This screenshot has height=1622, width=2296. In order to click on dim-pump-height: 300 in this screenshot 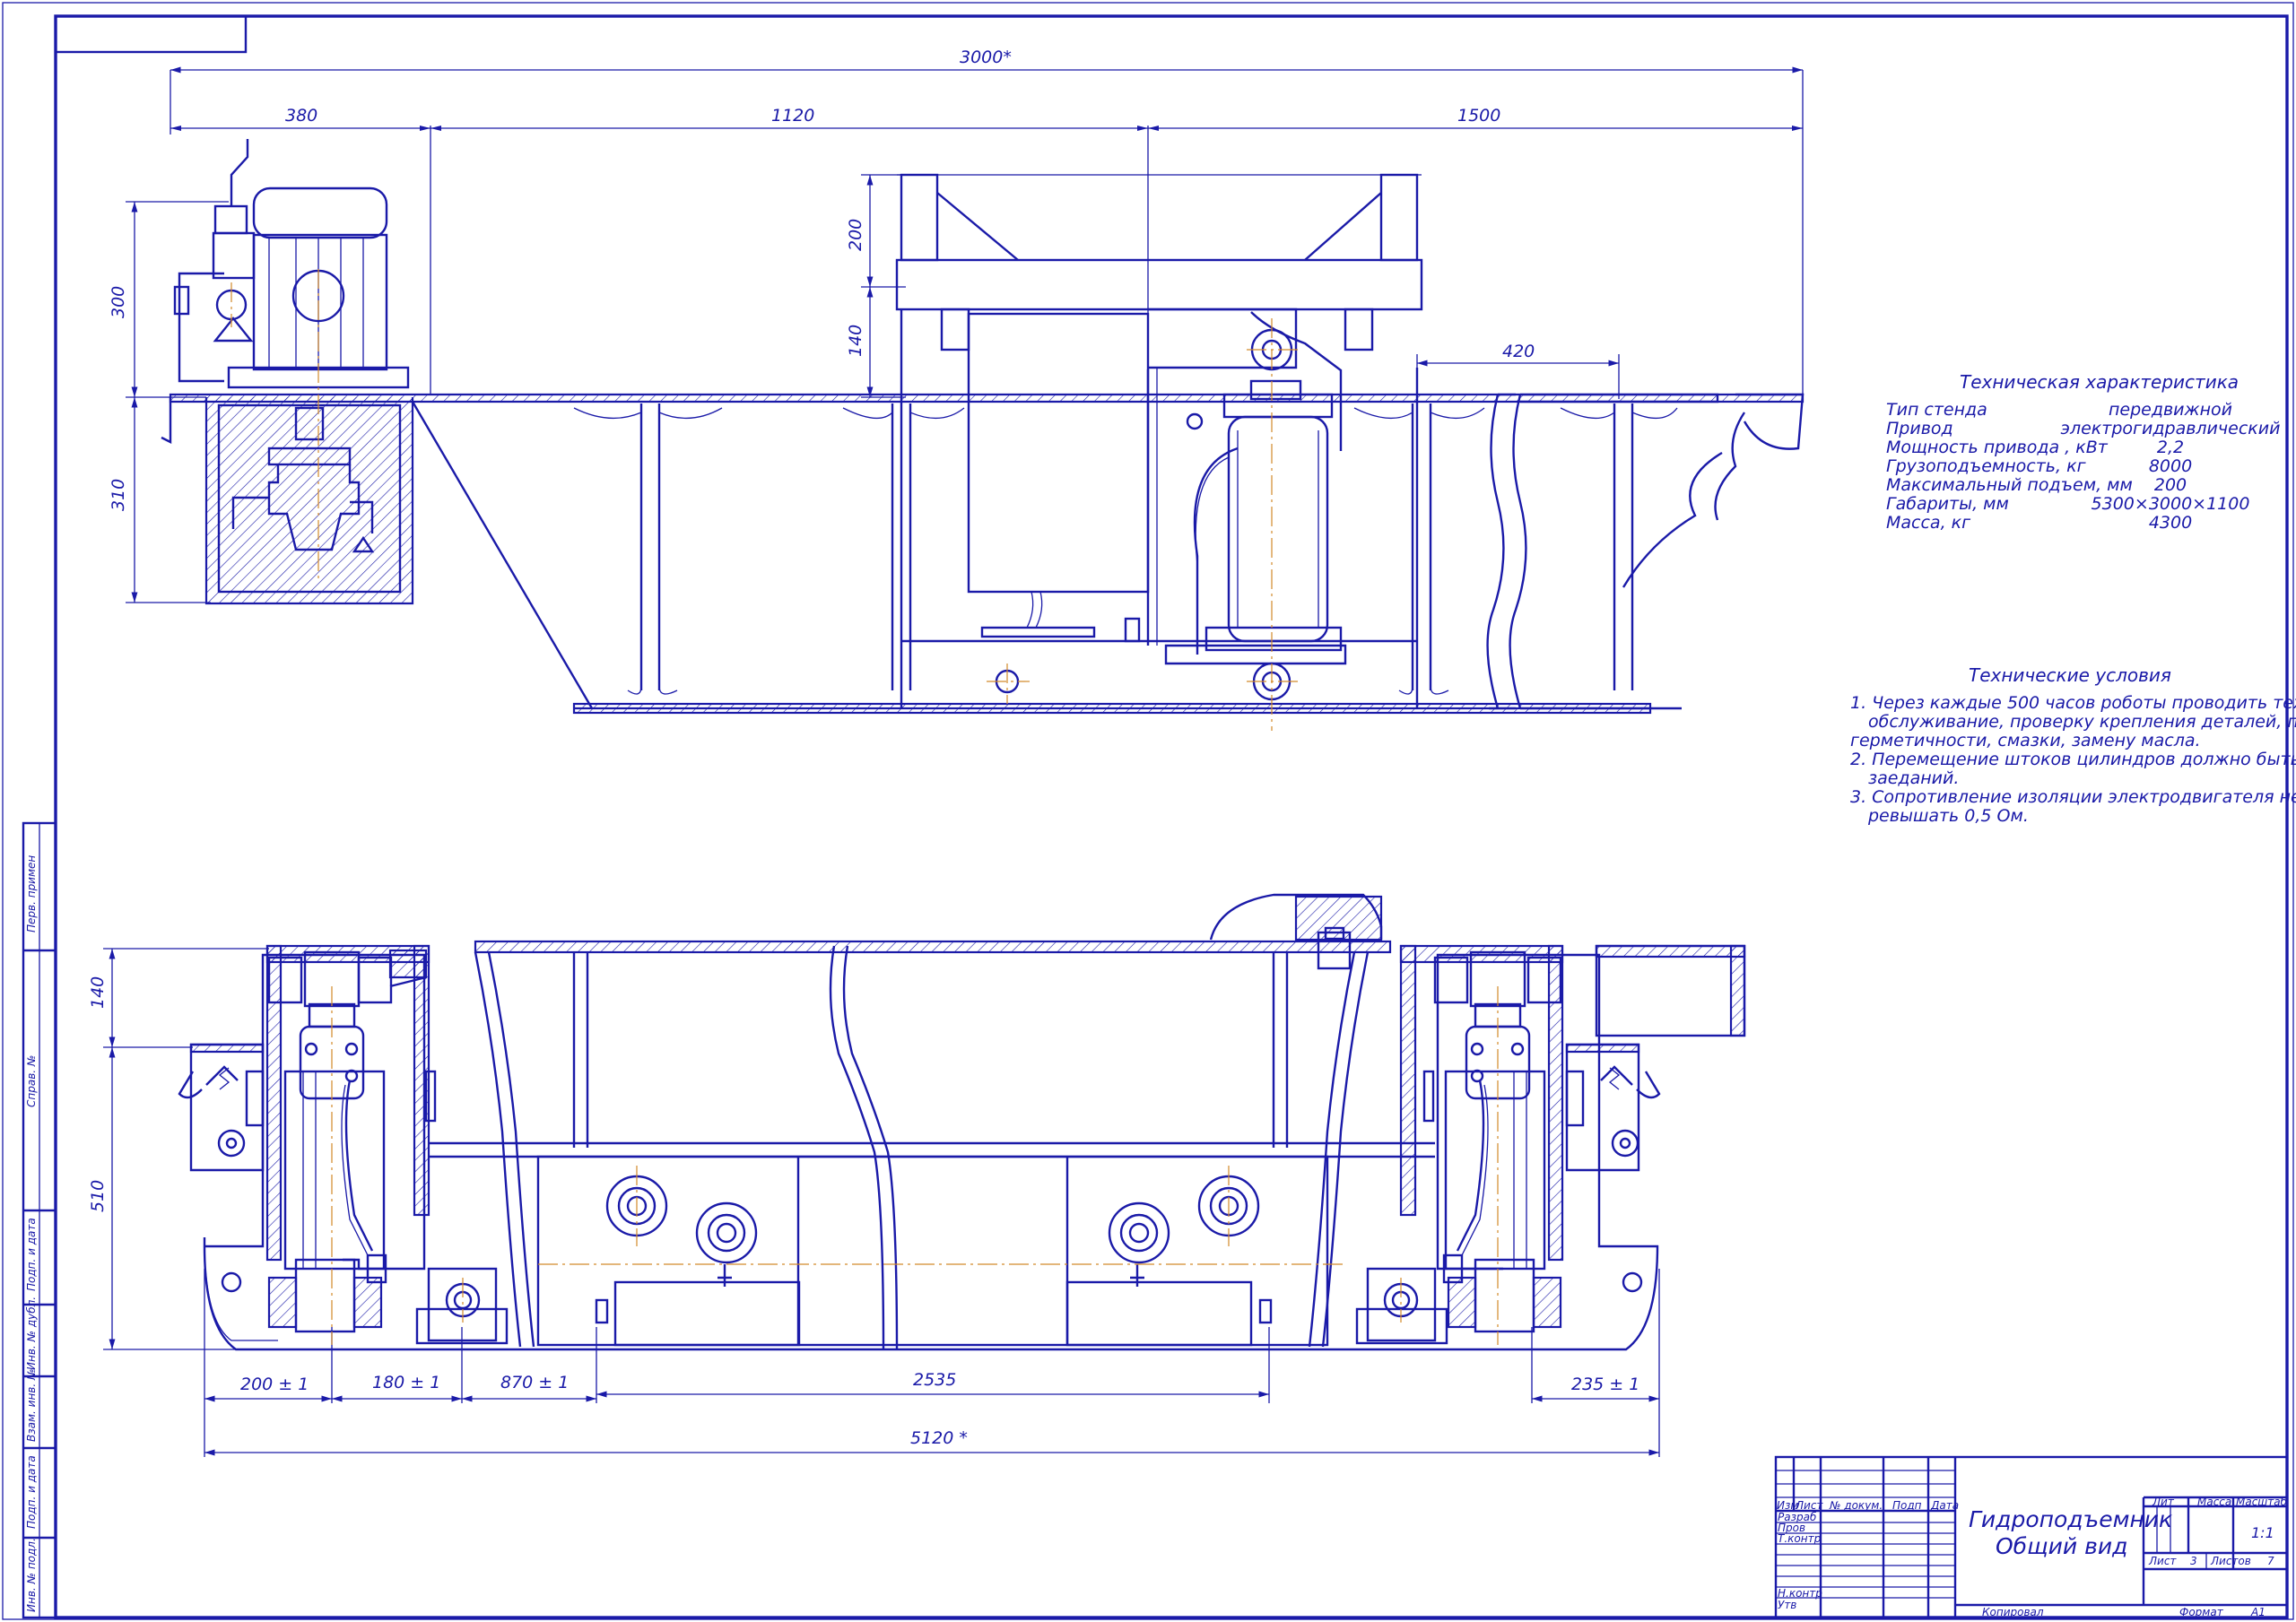, I will do `click(118, 302)`.